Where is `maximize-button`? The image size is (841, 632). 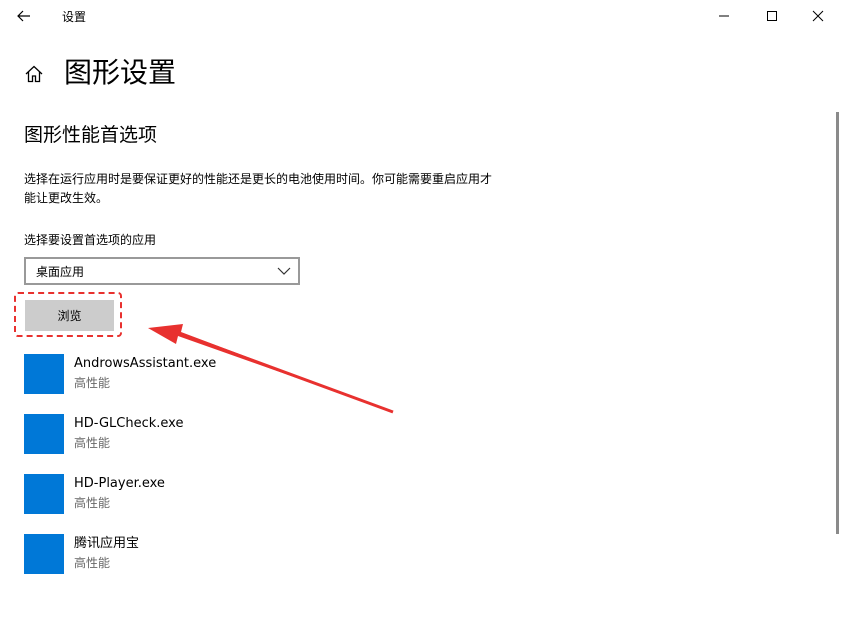
maximize-button is located at coordinates (772, 16).